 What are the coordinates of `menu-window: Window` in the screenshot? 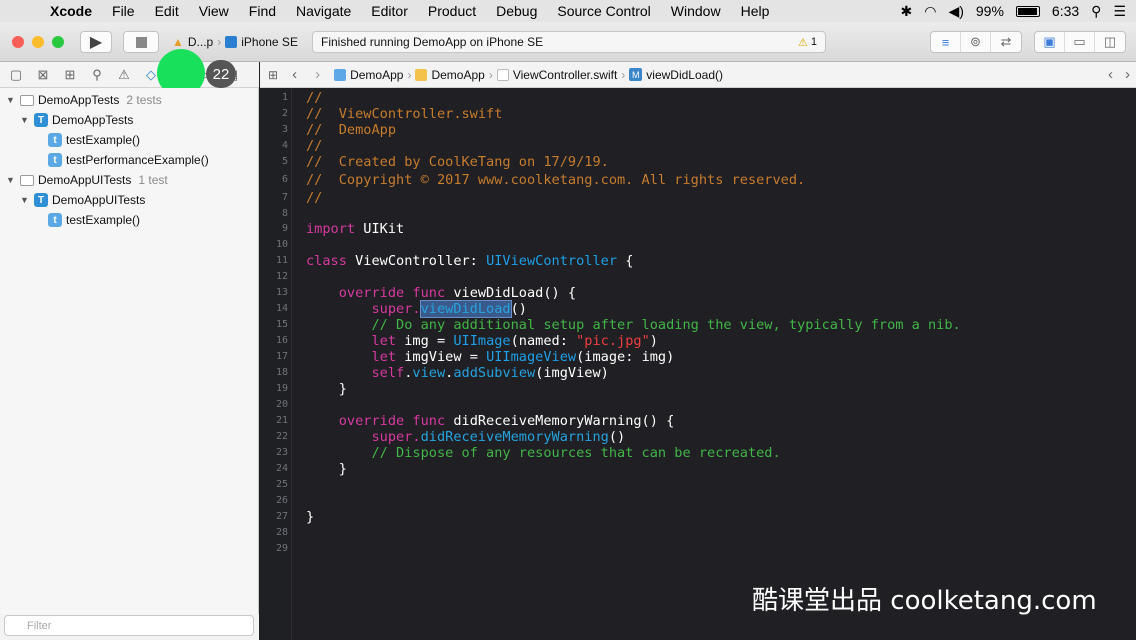 It's located at (696, 11).